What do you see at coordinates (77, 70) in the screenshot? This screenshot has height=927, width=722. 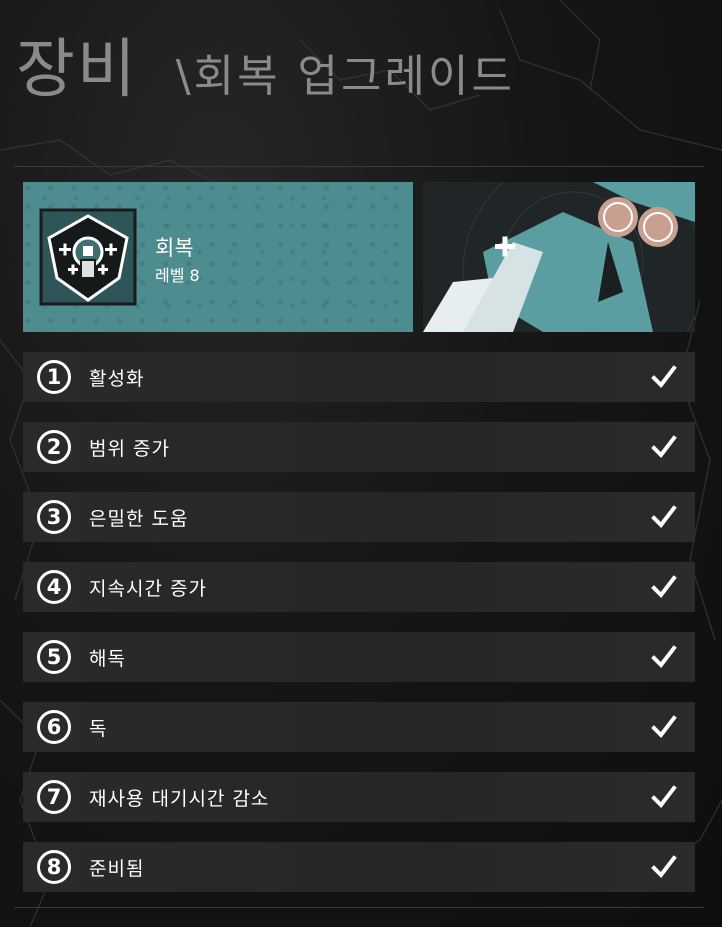 I see `page-title: 장비` at bounding box center [77, 70].